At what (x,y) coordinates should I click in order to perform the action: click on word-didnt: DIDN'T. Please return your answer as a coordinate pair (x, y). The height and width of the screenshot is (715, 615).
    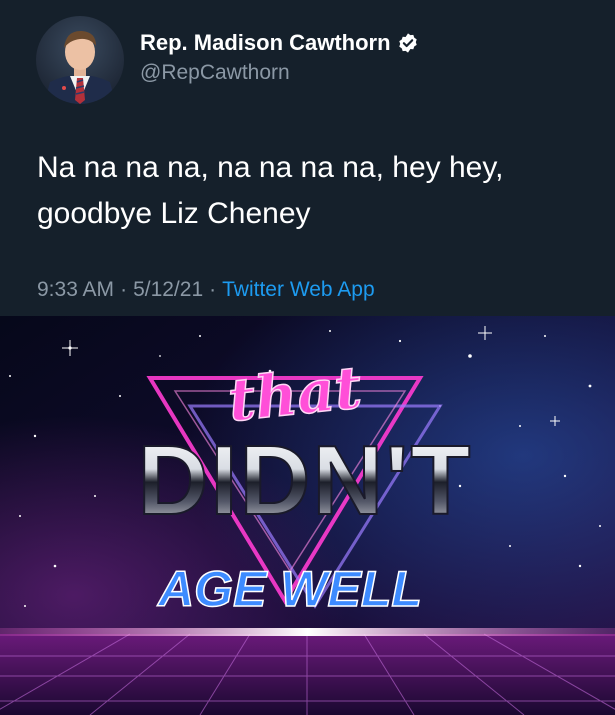
    Looking at the image, I should click on (305, 480).